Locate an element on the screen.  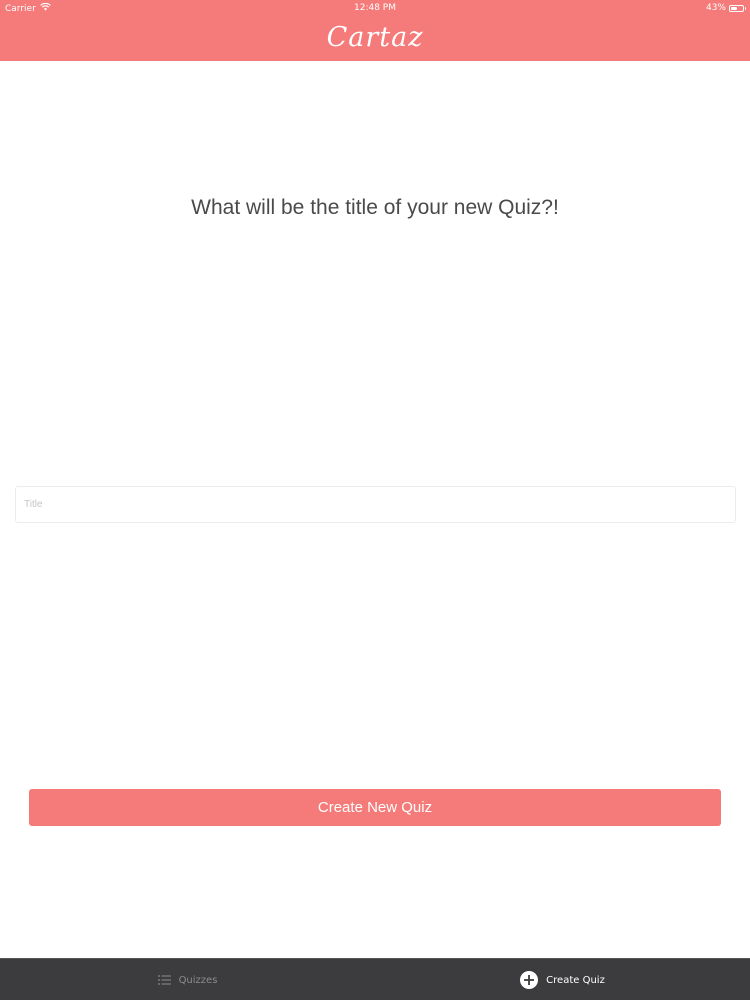
status-time: 12:48 PM is located at coordinates (375, 8).